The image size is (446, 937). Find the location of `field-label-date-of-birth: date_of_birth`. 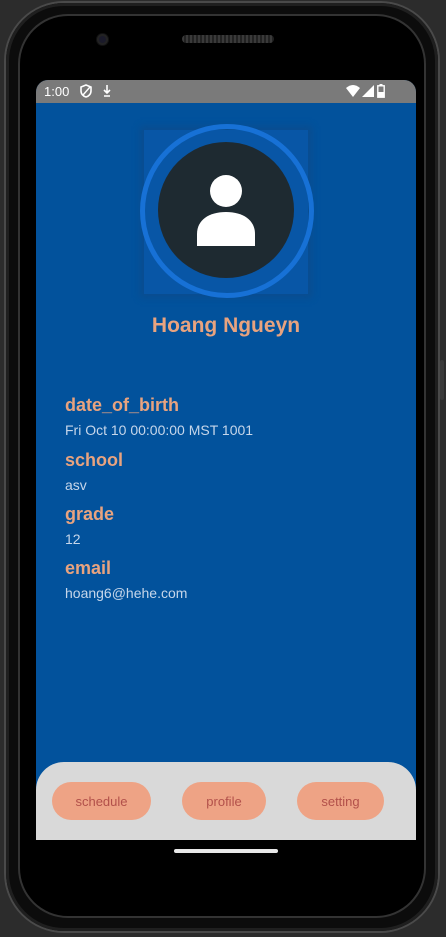

field-label-date-of-birth: date_of_birth is located at coordinates (122, 405).